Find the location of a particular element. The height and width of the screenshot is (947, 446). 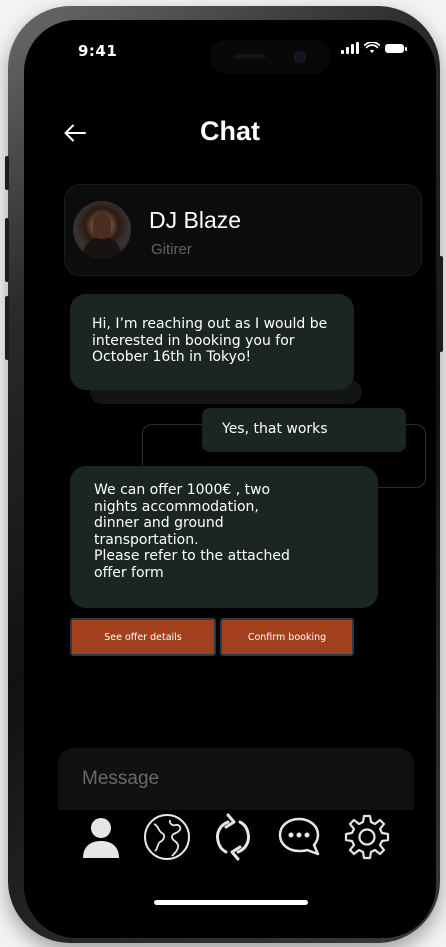

dynamic-island is located at coordinates (270, 57).